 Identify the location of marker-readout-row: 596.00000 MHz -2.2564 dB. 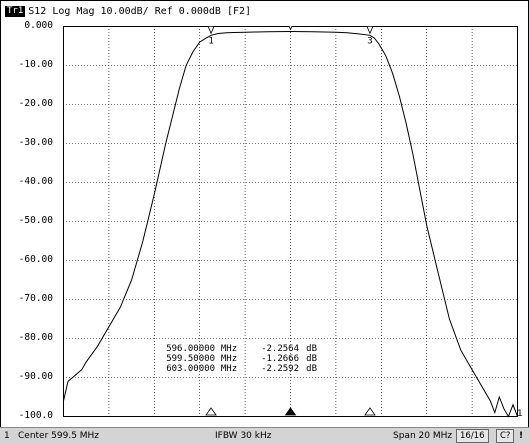
(241, 349).